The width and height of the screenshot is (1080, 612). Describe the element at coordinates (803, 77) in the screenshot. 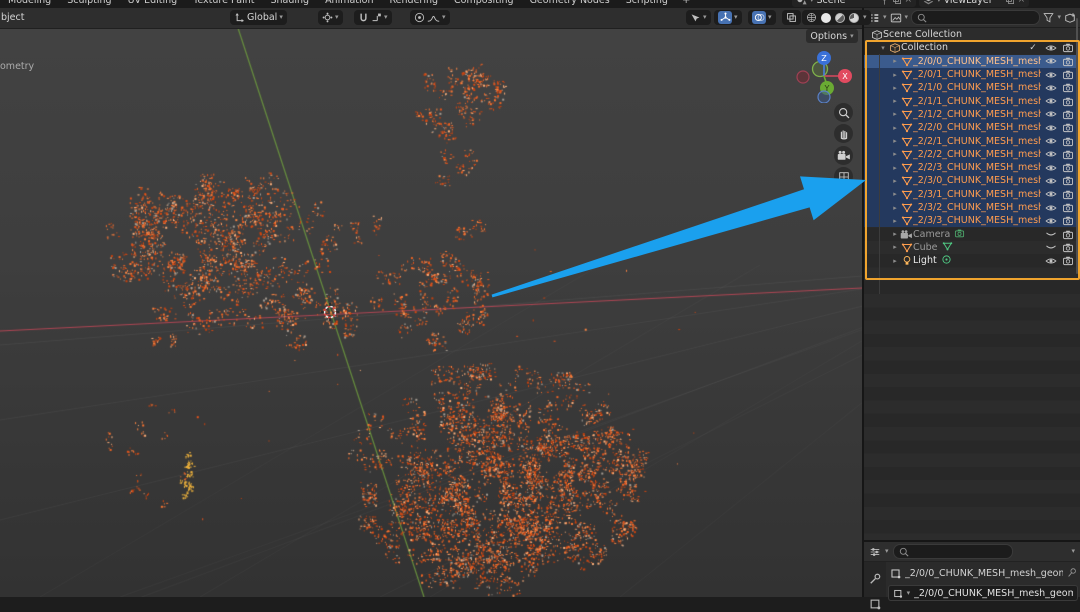

I see `gizmo-neg-x-ball` at that location.